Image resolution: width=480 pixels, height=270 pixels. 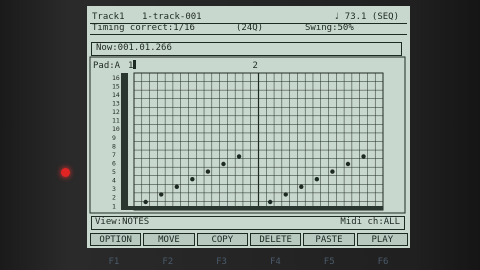 I want to click on tab-copy: COPY, so click(x=222, y=239).